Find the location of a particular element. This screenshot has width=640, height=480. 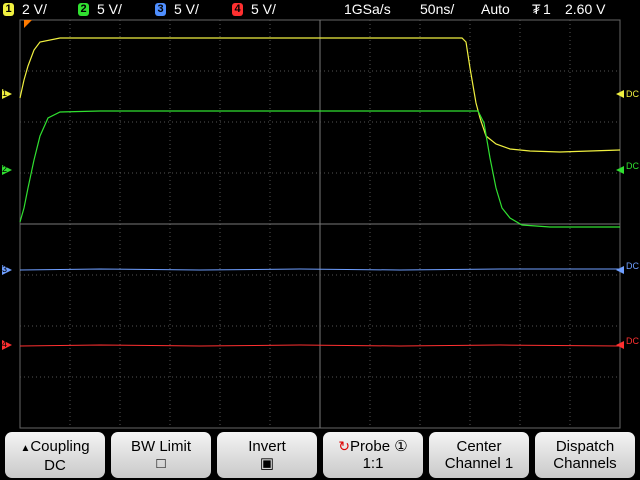

channel-4-scale-label: 5 V/ is located at coordinates (263, 9).